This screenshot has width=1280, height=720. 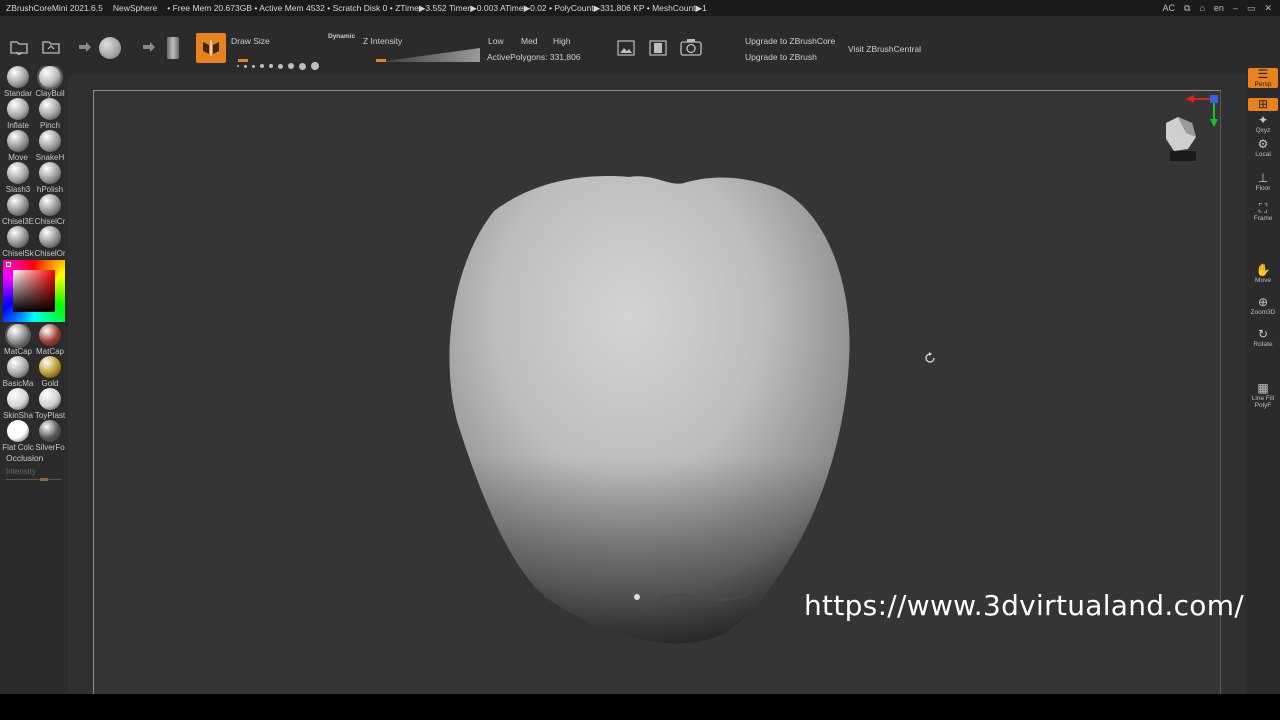 I want to click on window-controls: AC ⧉ ⌂ en – ▭ ✕, so click(x=1217, y=8).